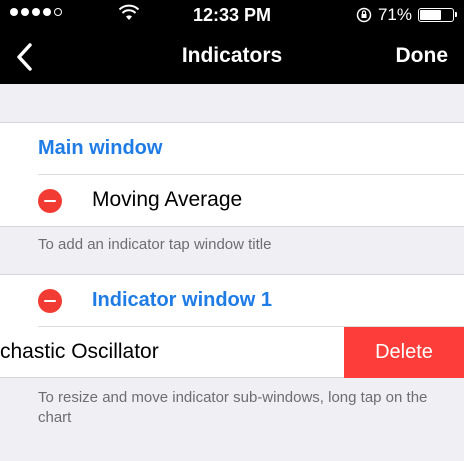  I want to click on orientation-lock-icon, so click(364, 15).